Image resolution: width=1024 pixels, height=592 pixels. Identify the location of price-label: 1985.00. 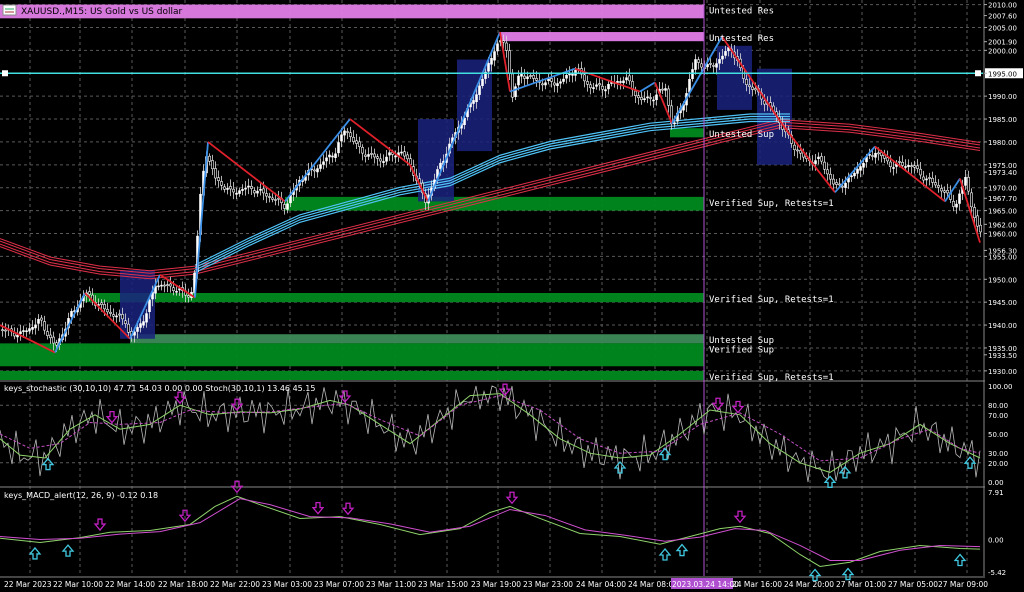
(1002, 120).